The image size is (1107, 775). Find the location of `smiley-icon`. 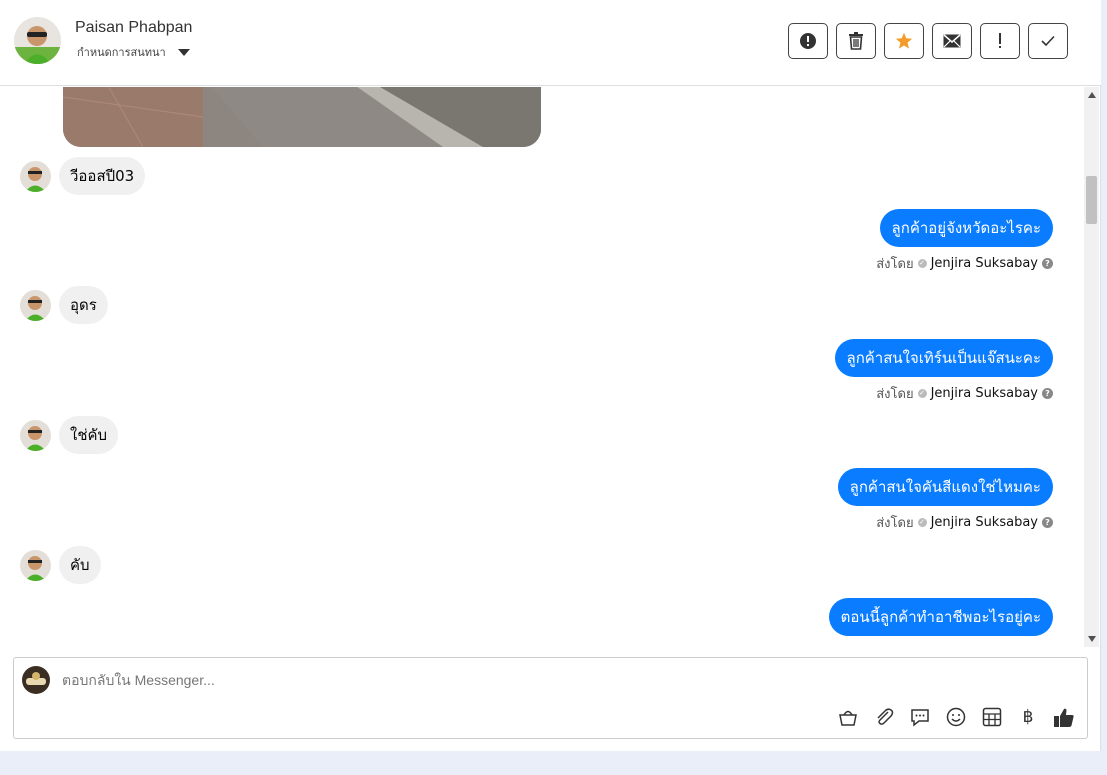

smiley-icon is located at coordinates (956, 717).